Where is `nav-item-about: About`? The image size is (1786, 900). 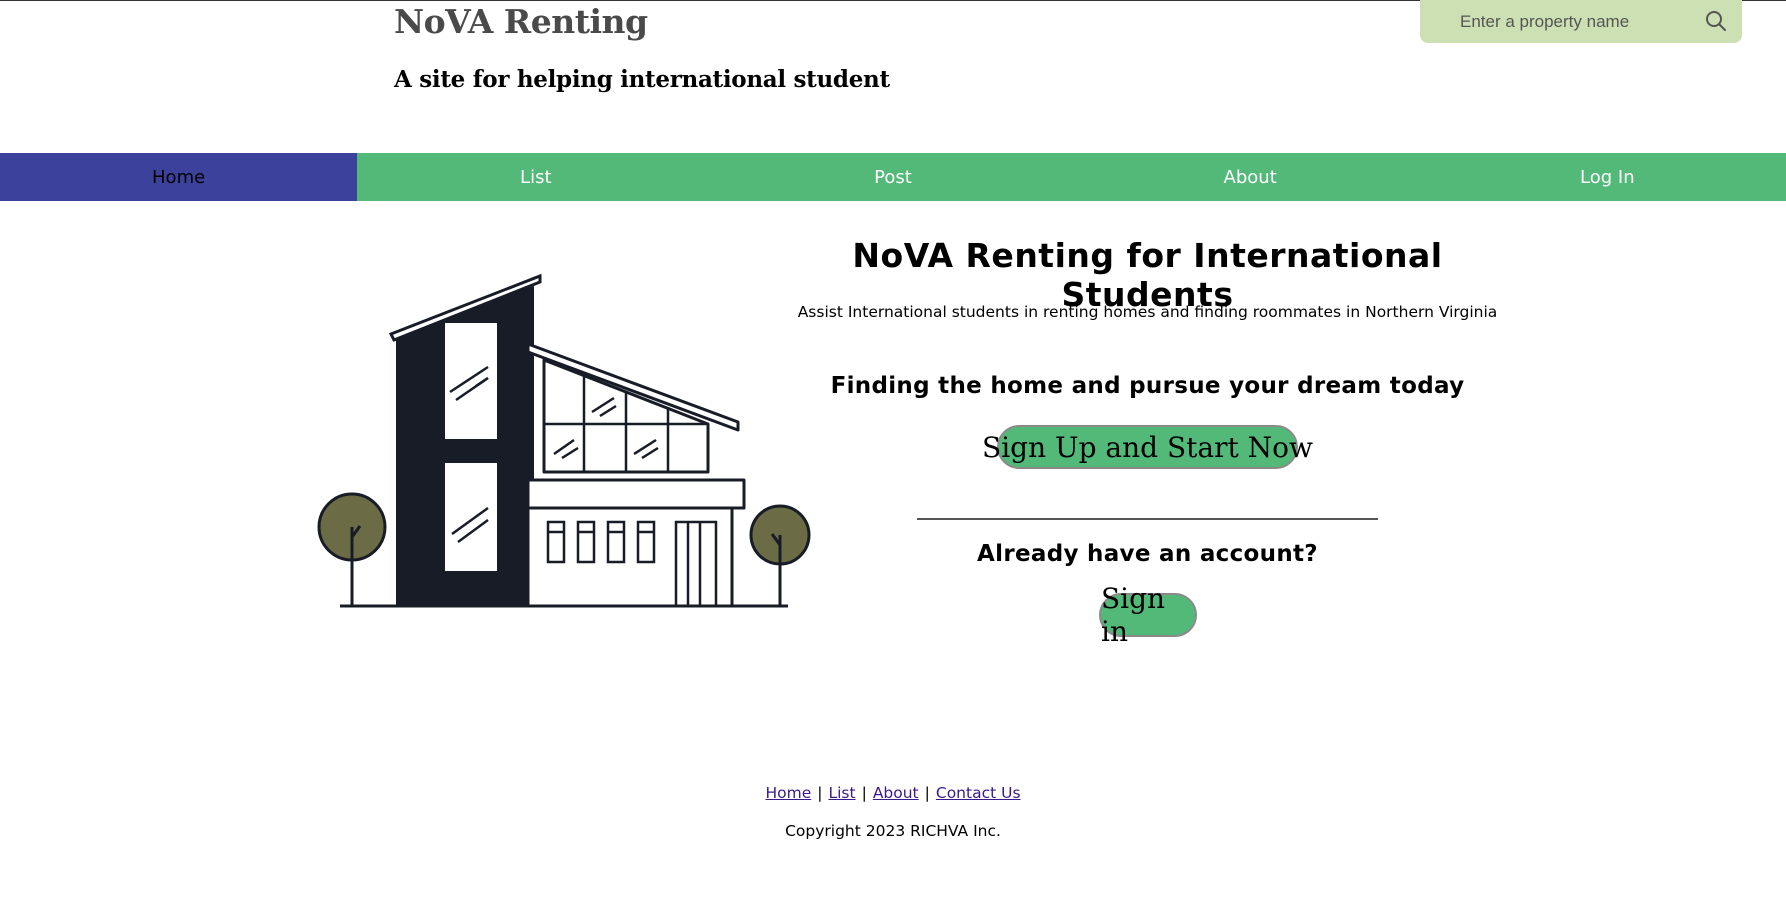
nav-item-about: About is located at coordinates (1250, 177).